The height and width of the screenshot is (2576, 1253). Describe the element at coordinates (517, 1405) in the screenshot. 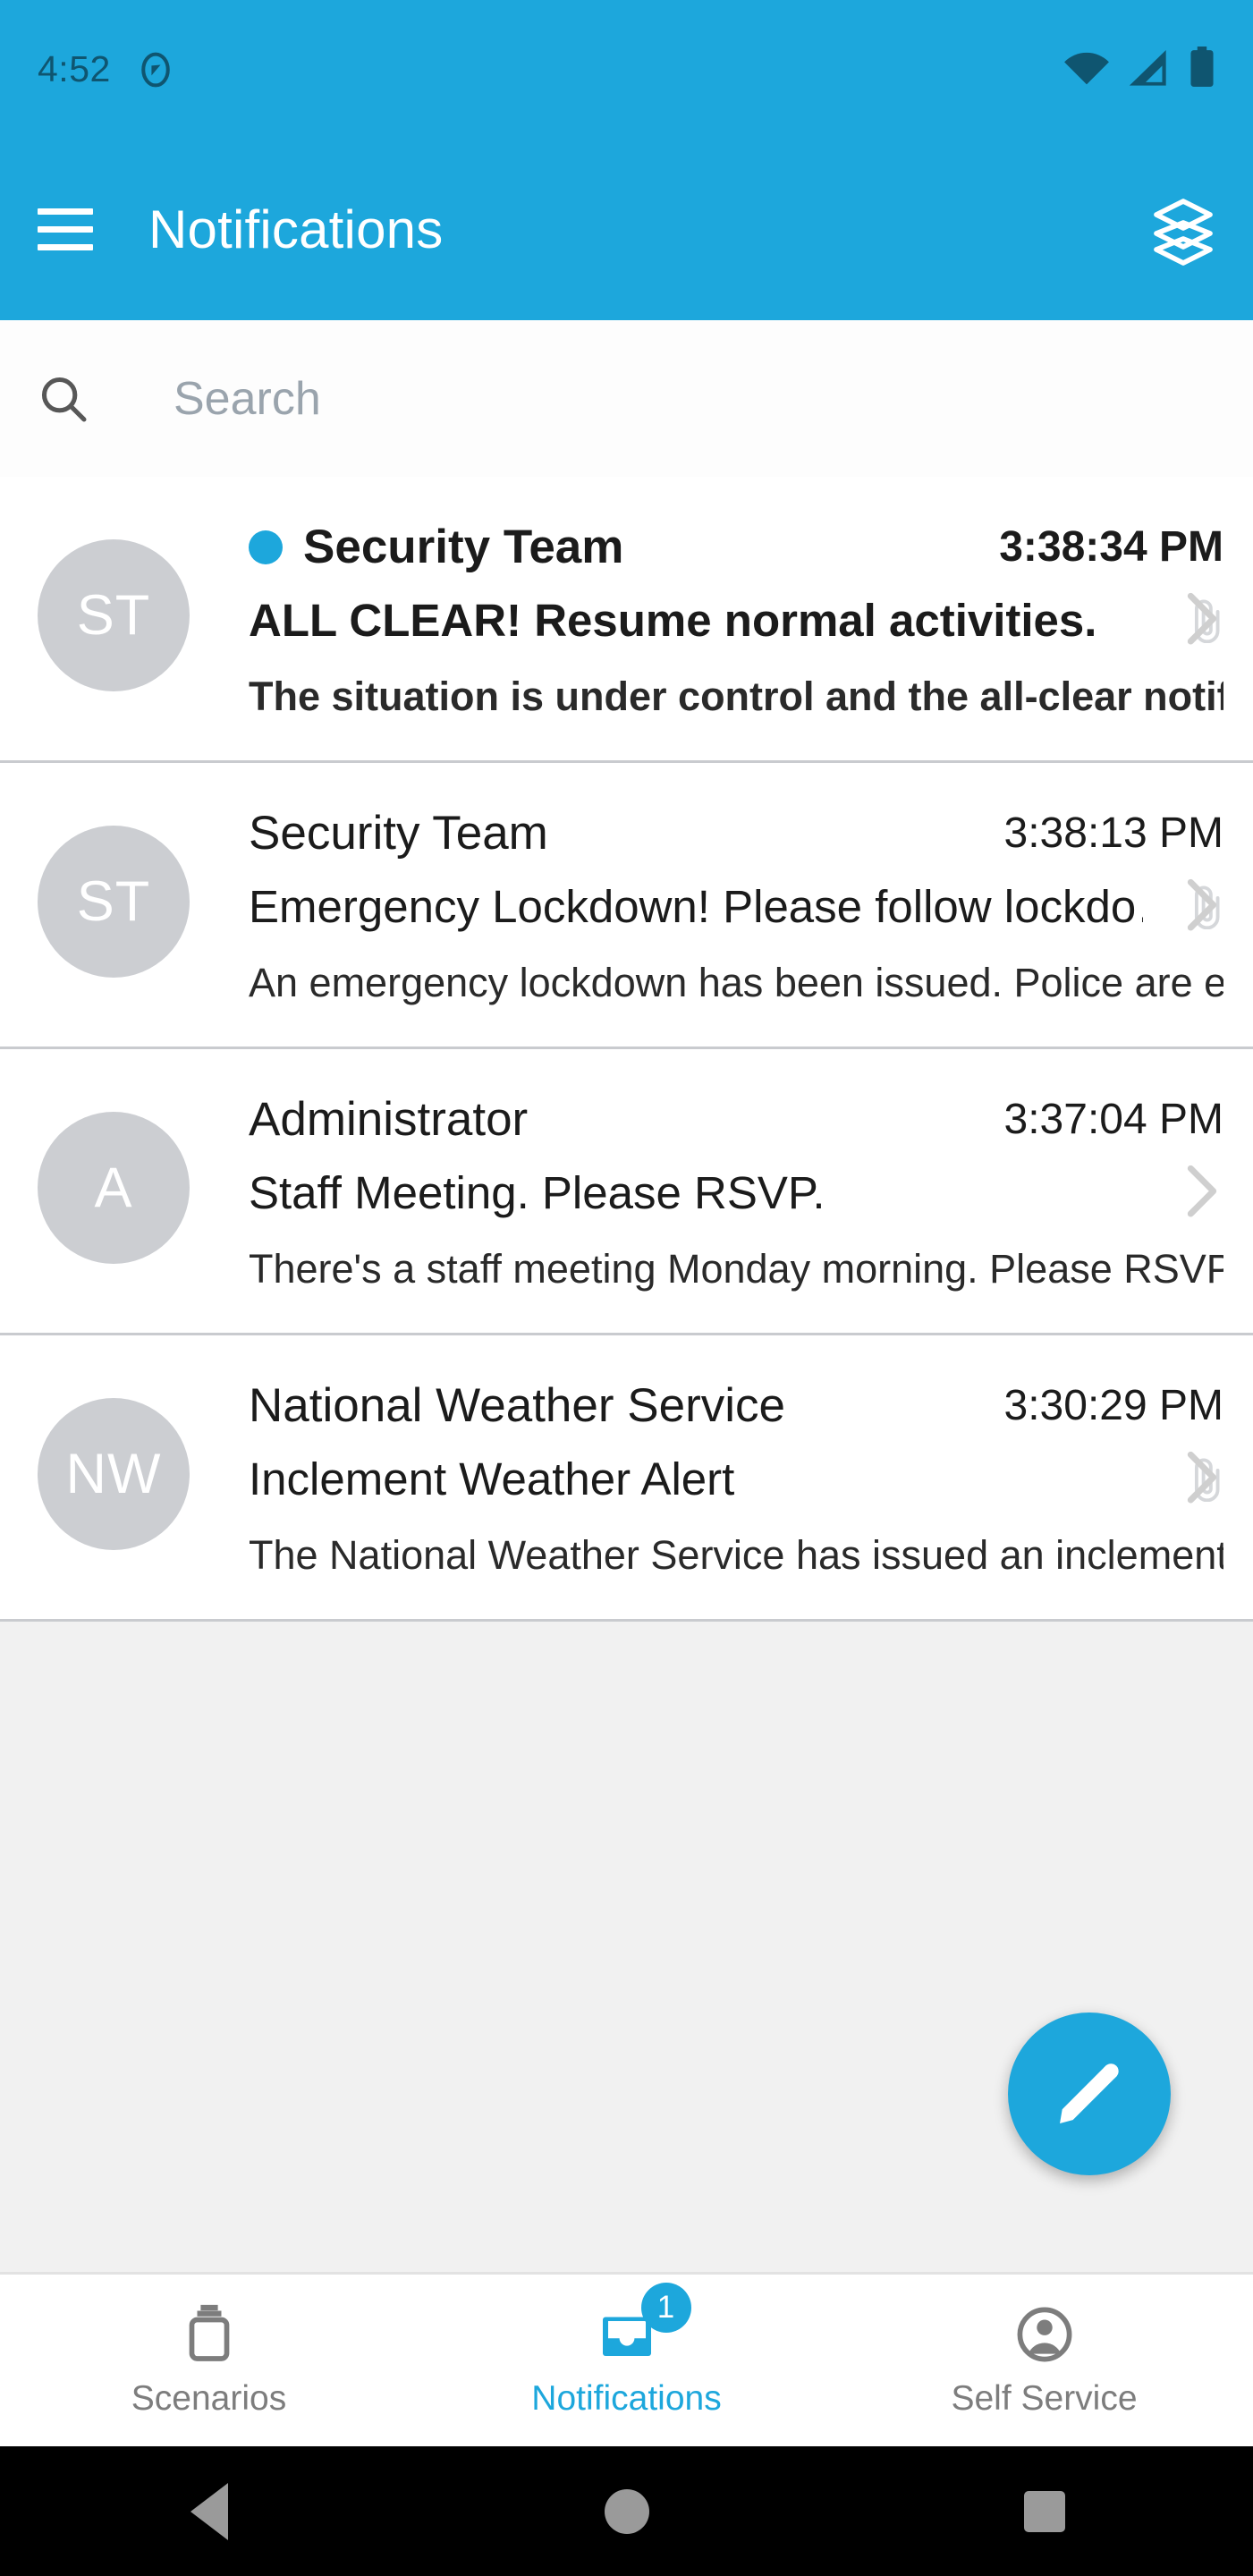

I see `notification-sender: National Weather Service` at that location.